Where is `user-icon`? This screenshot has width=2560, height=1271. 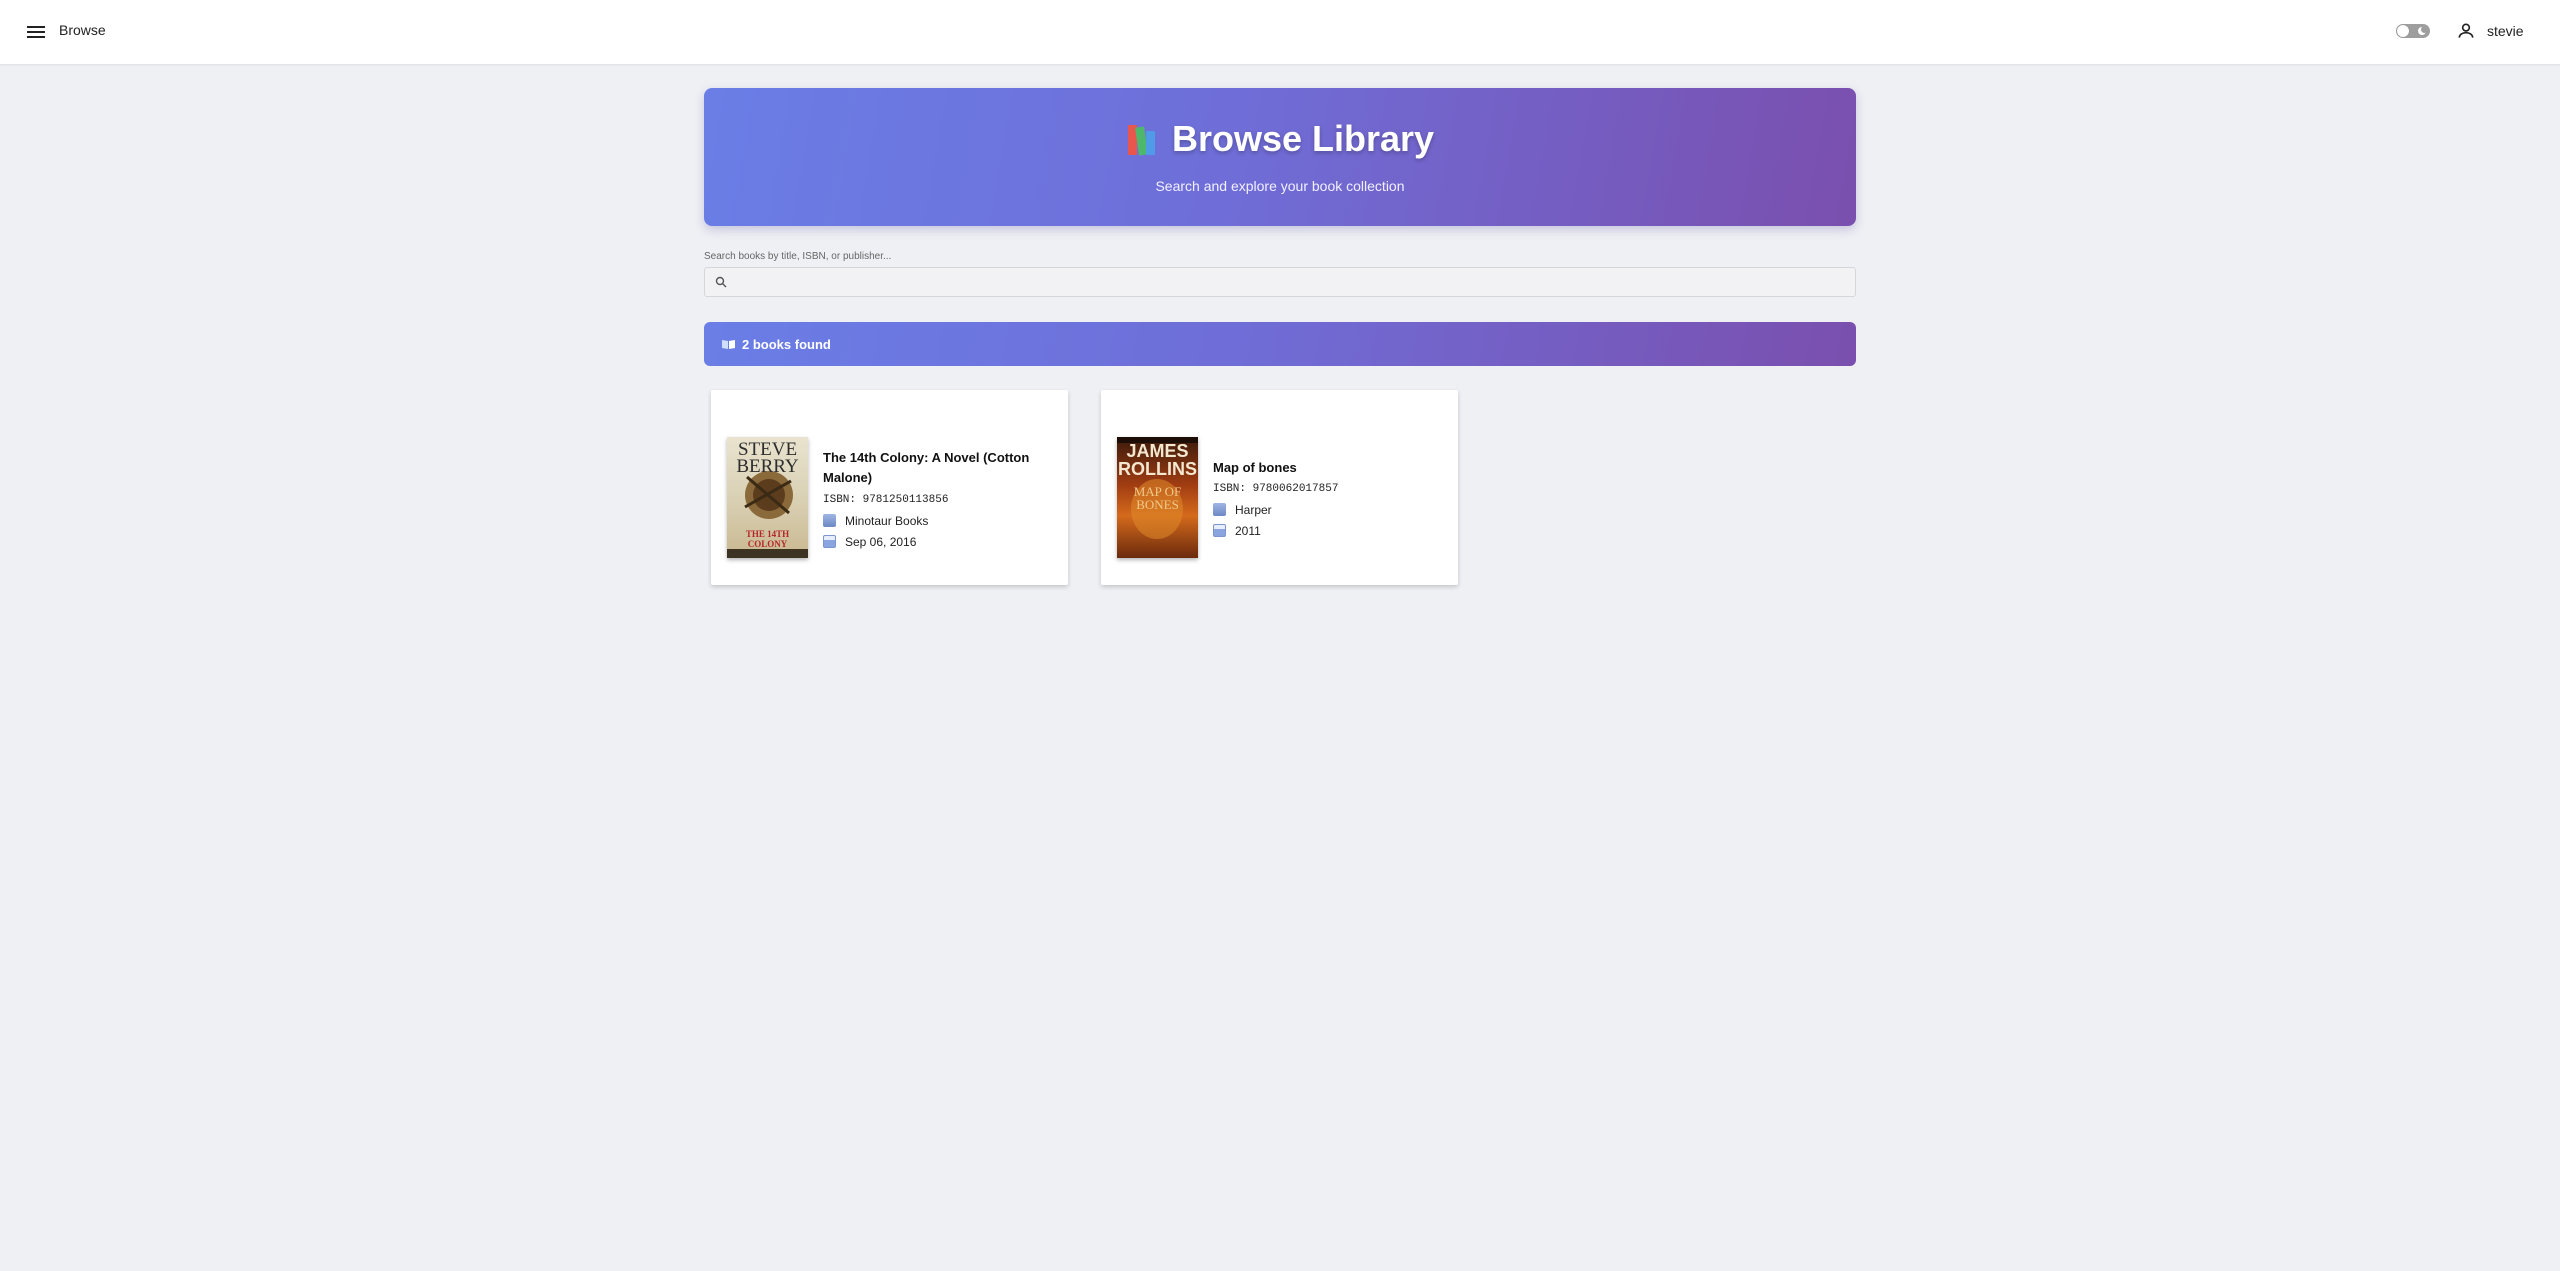
user-icon is located at coordinates (2466, 31).